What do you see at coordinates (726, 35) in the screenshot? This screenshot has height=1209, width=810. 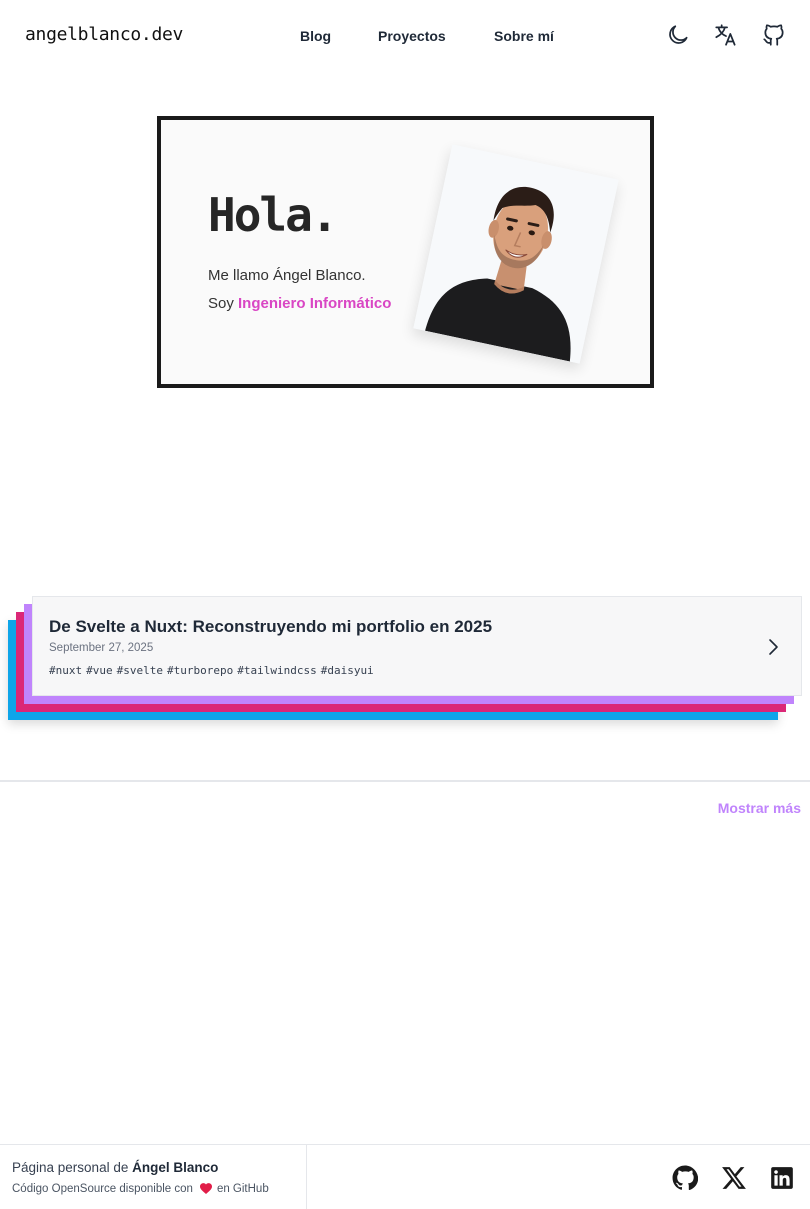 I see `translate-icon` at bounding box center [726, 35].